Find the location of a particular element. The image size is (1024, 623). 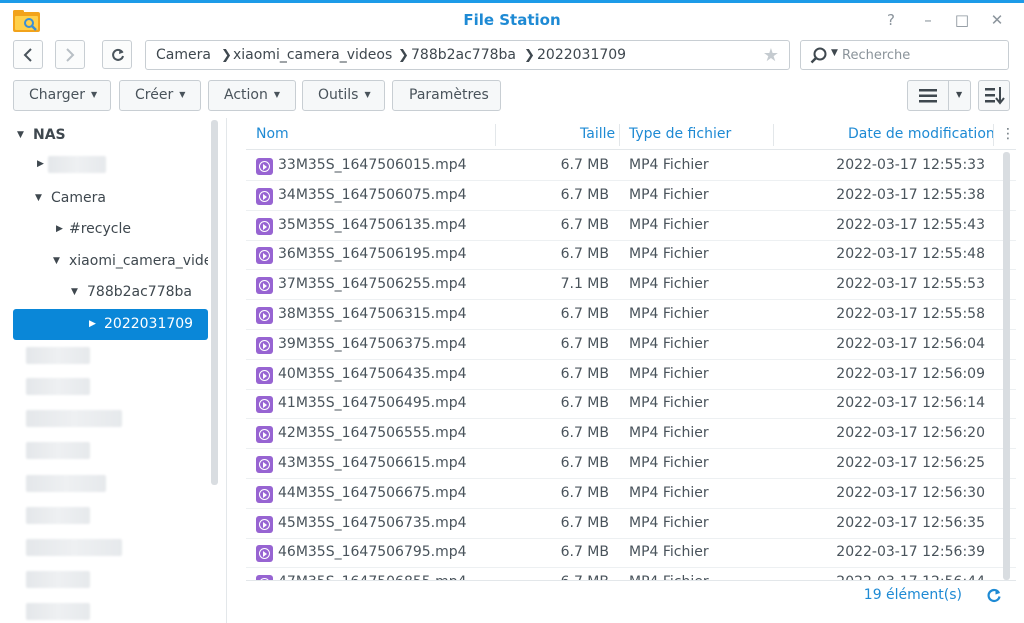

charger-button: Charger ▼ is located at coordinates (62, 95).